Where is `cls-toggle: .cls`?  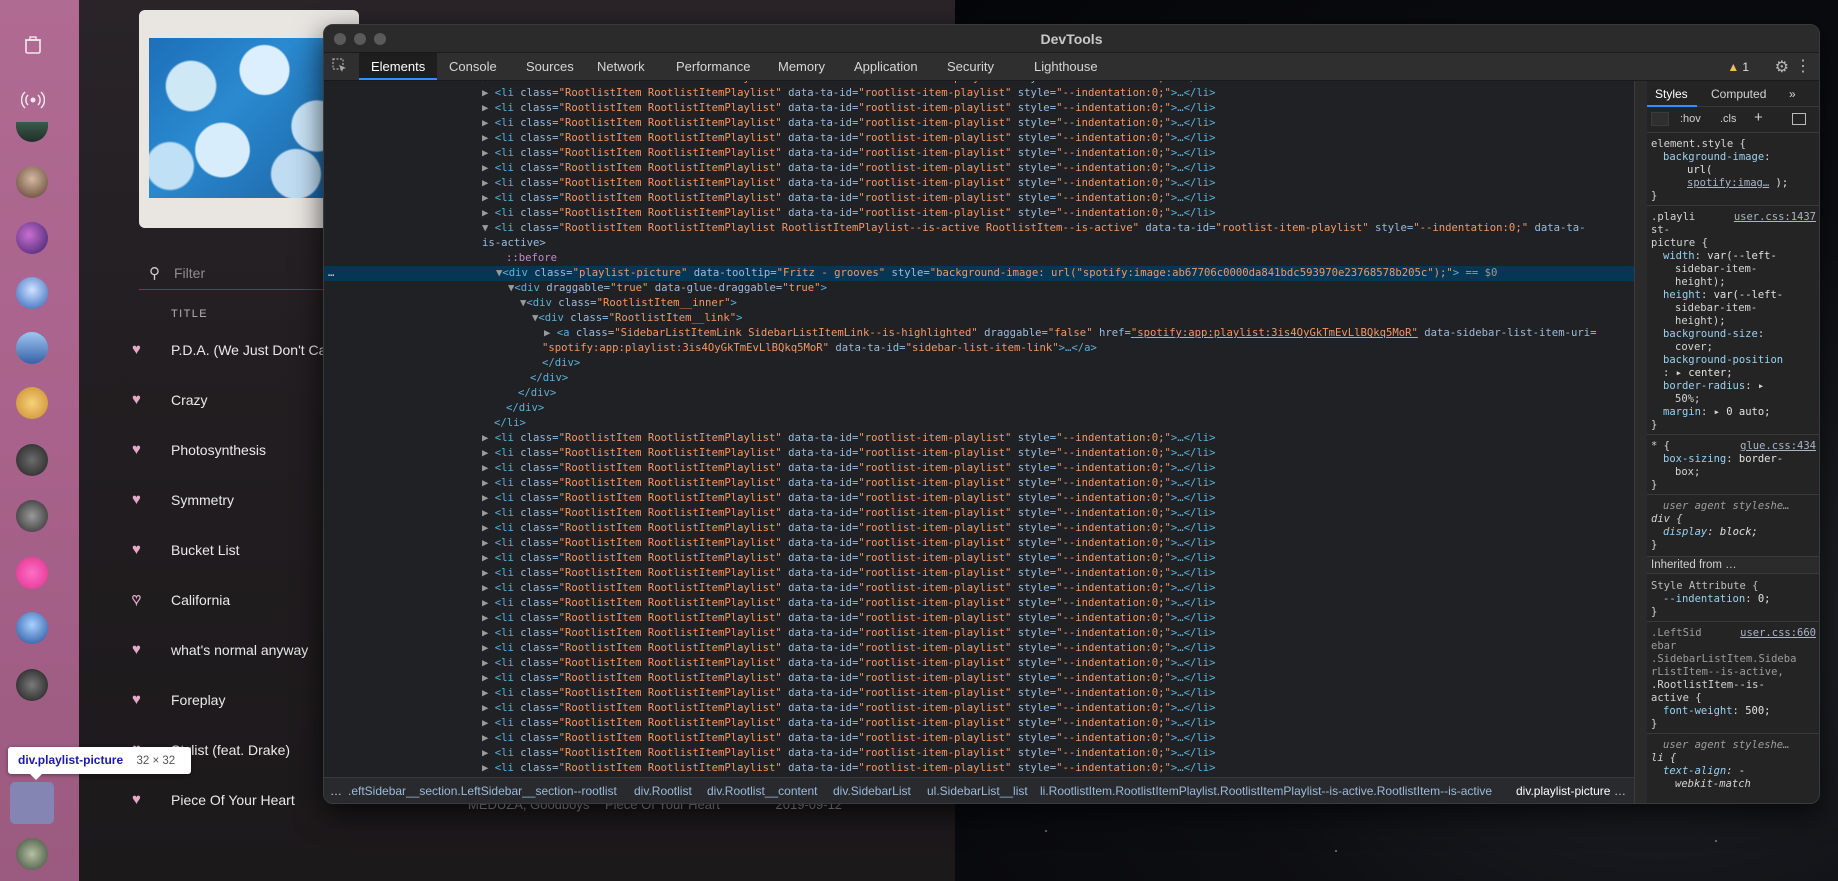
cls-toggle: .cls is located at coordinates (1728, 119).